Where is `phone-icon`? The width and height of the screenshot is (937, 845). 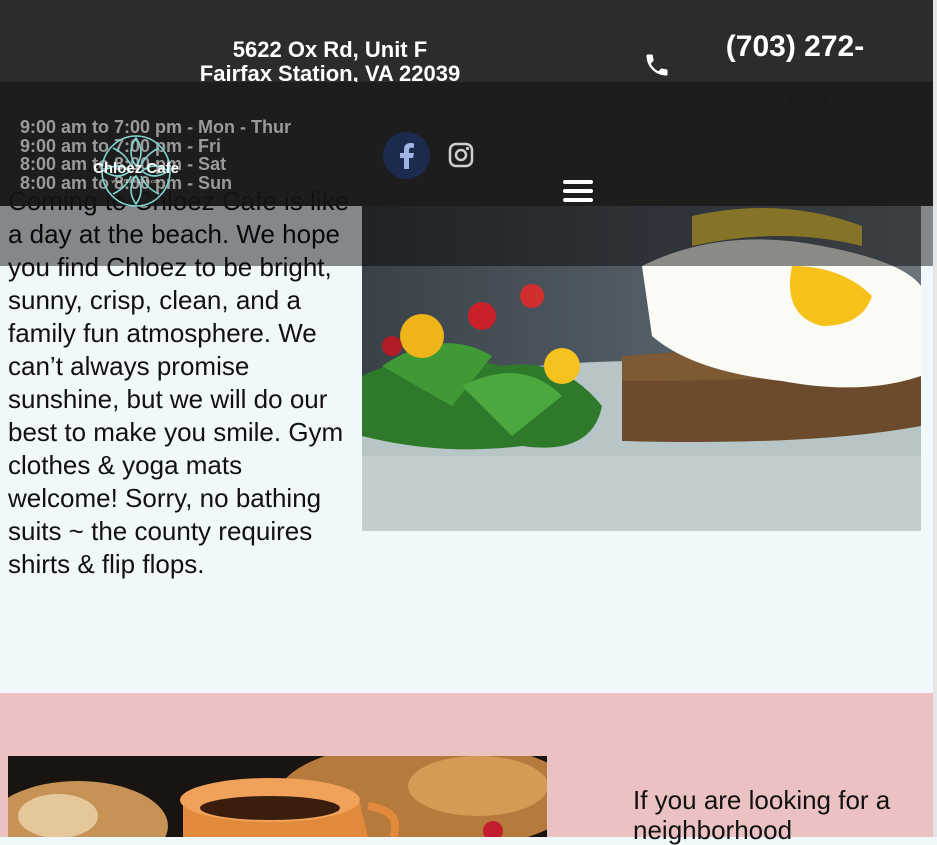 phone-icon is located at coordinates (657, 65).